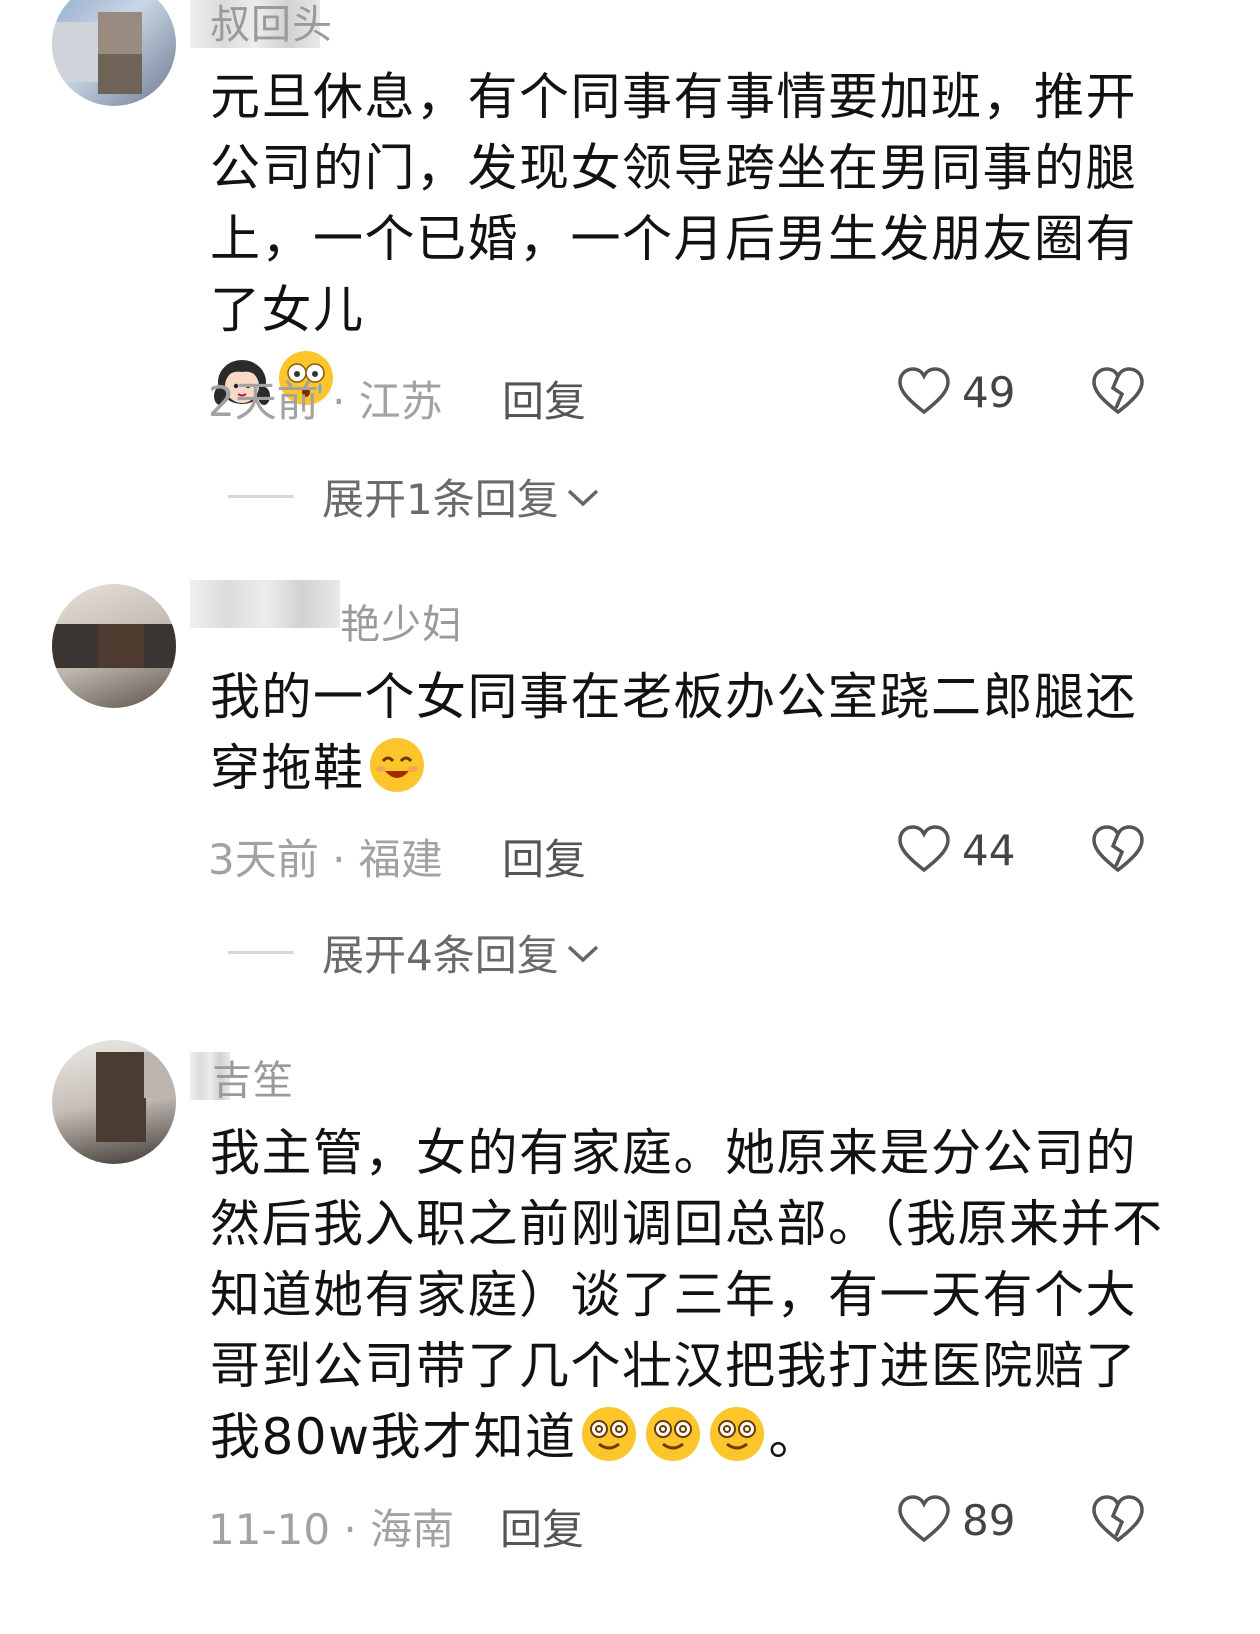 The height and width of the screenshot is (1634, 1260). Describe the element at coordinates (440, 955) in the screenshot. I see `expand-replies-label: 展开4条回复` at that location.